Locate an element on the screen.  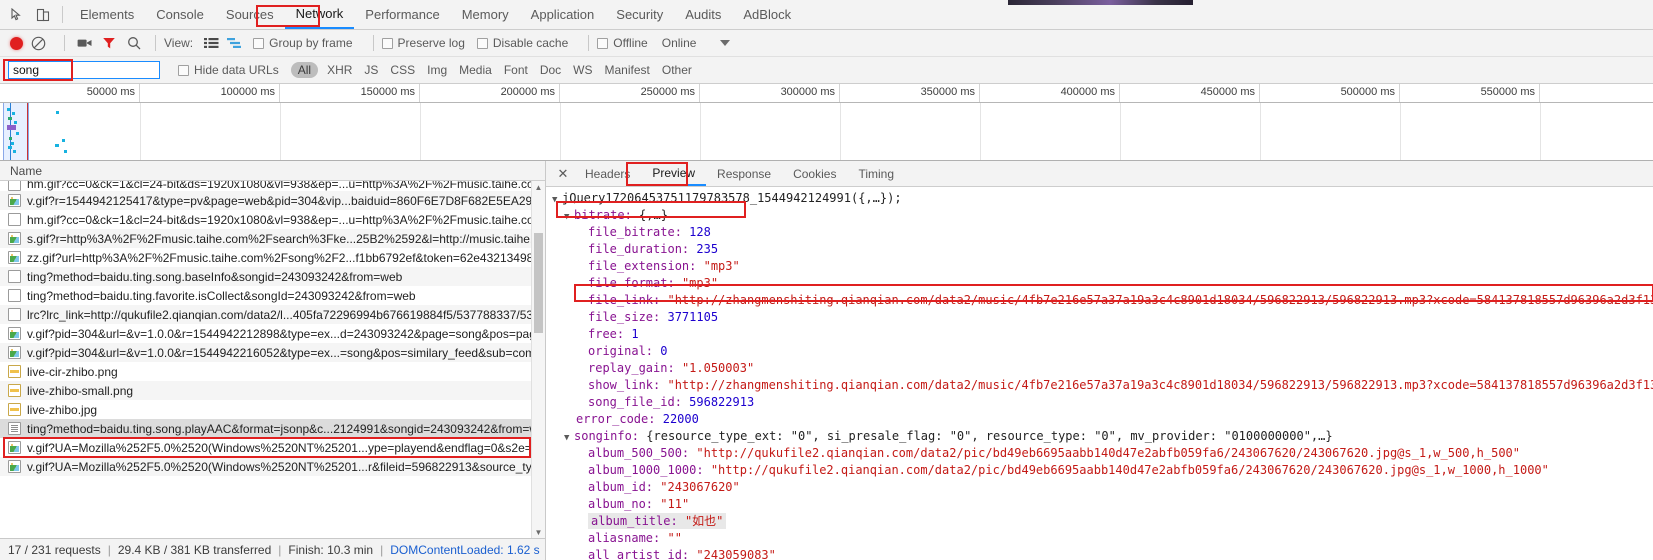
toolbar-divider is located at coordinates (62, 14).